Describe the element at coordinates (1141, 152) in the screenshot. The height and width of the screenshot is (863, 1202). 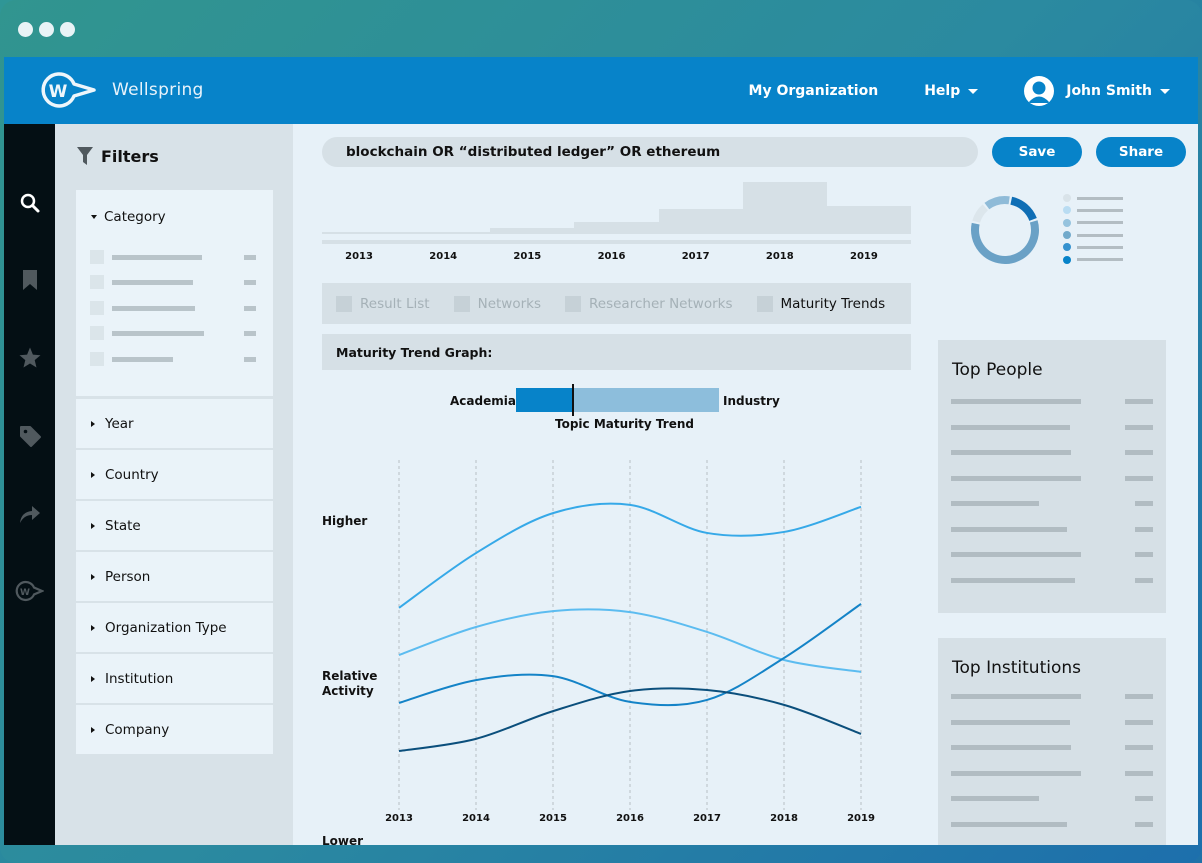
I see `share-button: Share` at that location.